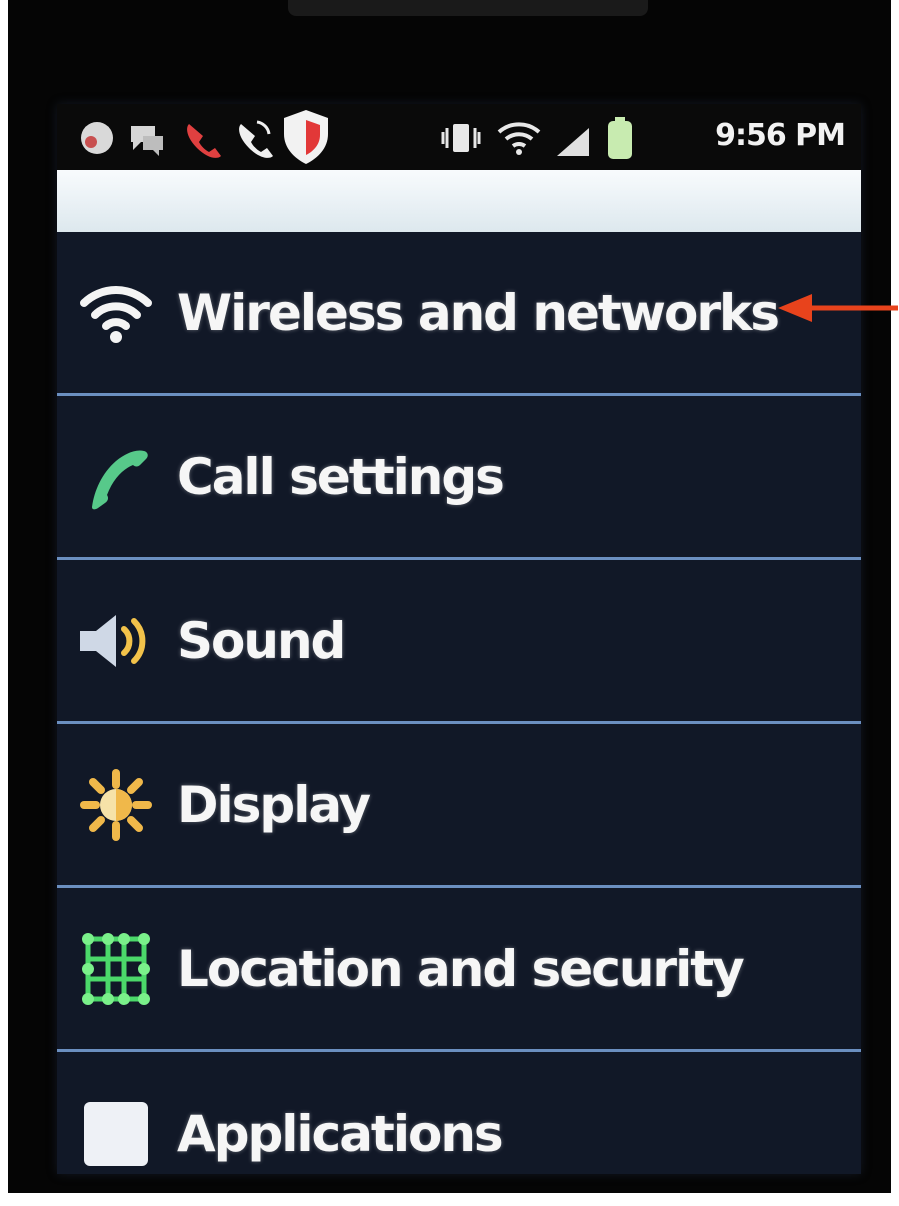 The width and height of the screenshot is (899, 1206). Describe the element at coordinates (620, 140) in the screenshot. I see `battery-icon` at that location.